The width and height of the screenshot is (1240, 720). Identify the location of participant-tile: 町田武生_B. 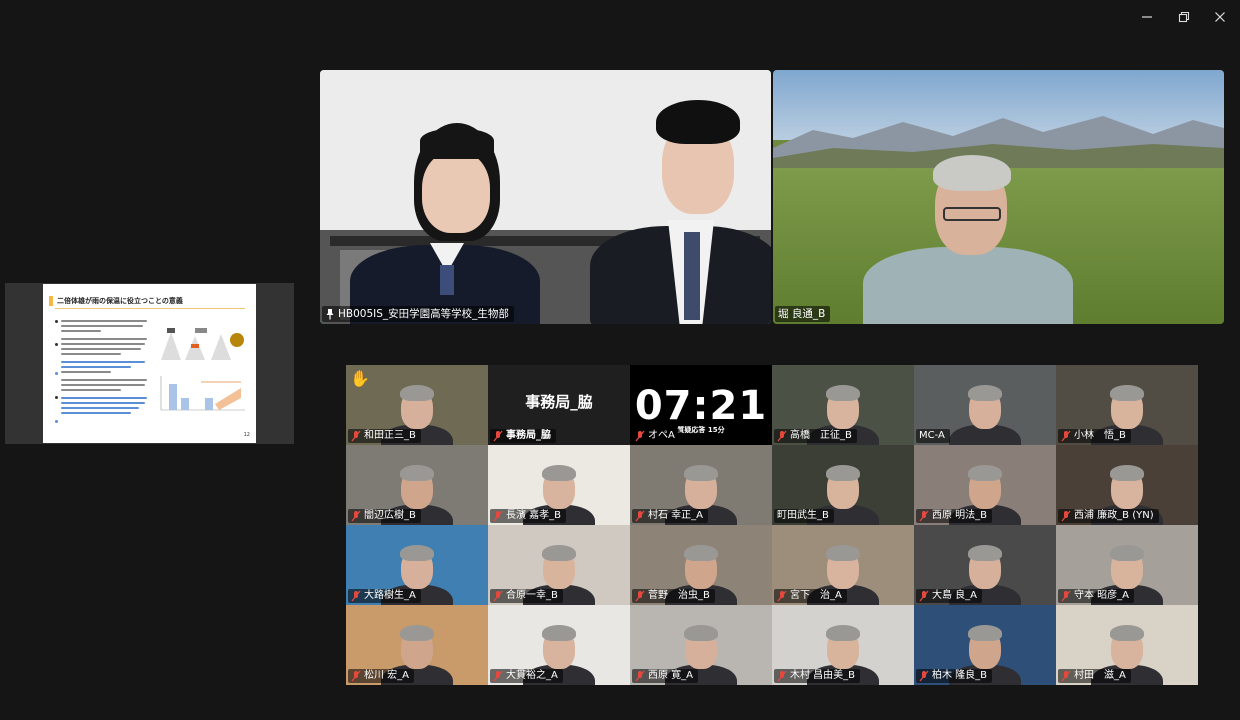
(843, 485).